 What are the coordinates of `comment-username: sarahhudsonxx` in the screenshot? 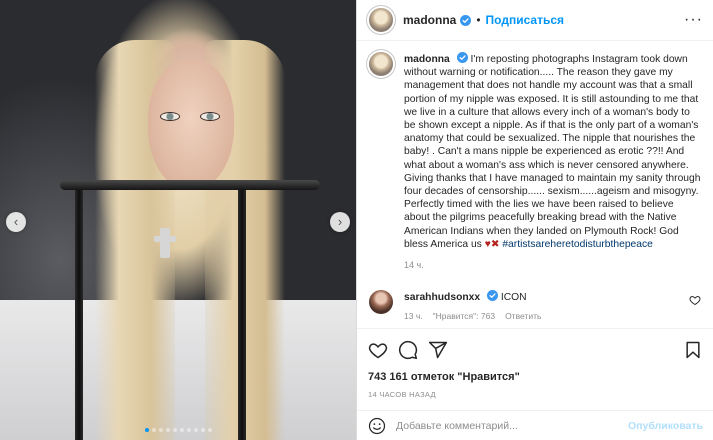 It's located at (442, 297).